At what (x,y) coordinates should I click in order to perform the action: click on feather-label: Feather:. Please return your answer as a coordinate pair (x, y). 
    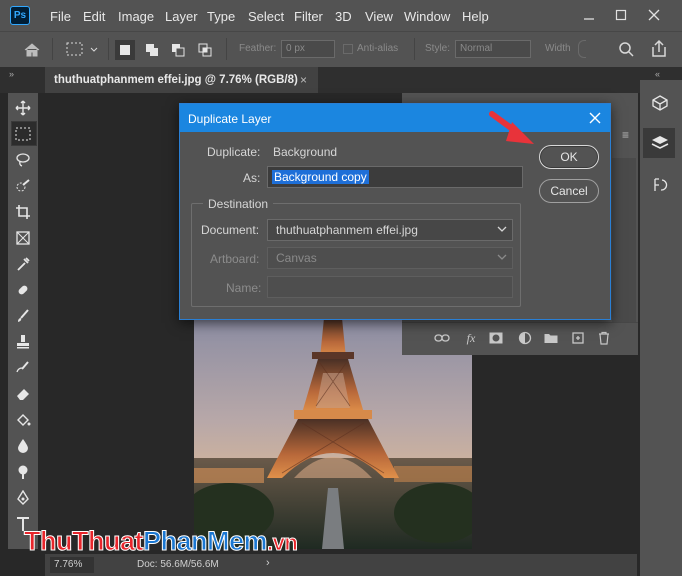
    Looking at the image, I should click on (258, 48).